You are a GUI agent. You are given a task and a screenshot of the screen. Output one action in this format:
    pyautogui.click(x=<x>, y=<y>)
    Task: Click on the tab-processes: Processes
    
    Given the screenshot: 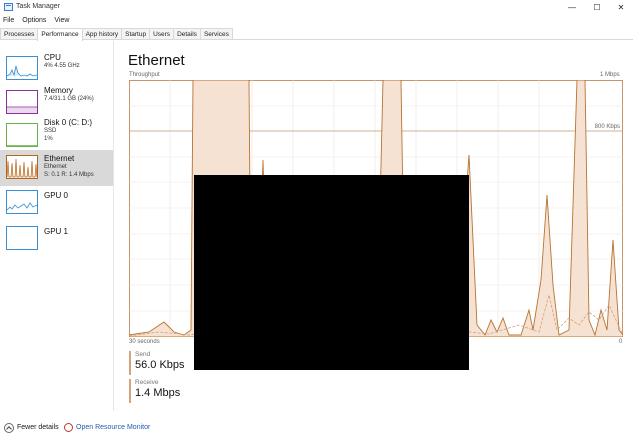 What is the action you would take?
    pyautogui.click(x=19, y=33)
    